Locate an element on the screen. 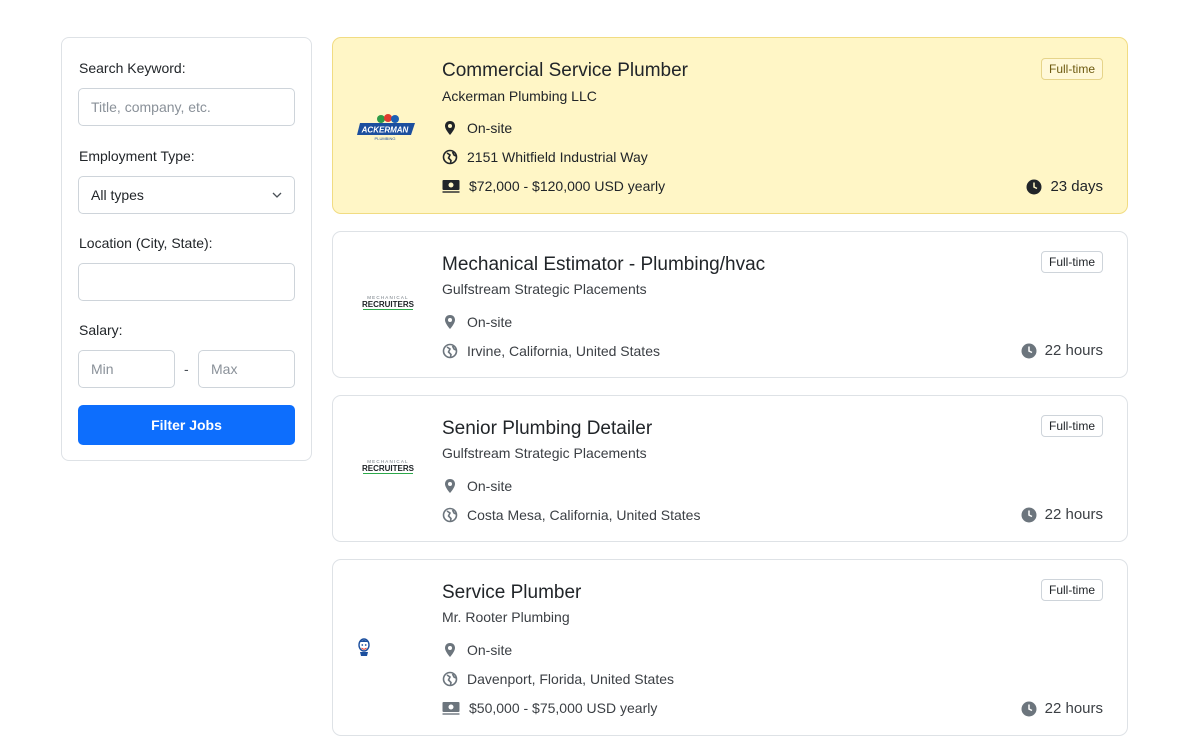 This screenshot has height=748, width=1200. location-row: Davenport, Florida, United States is located at coordinates (558, 679).